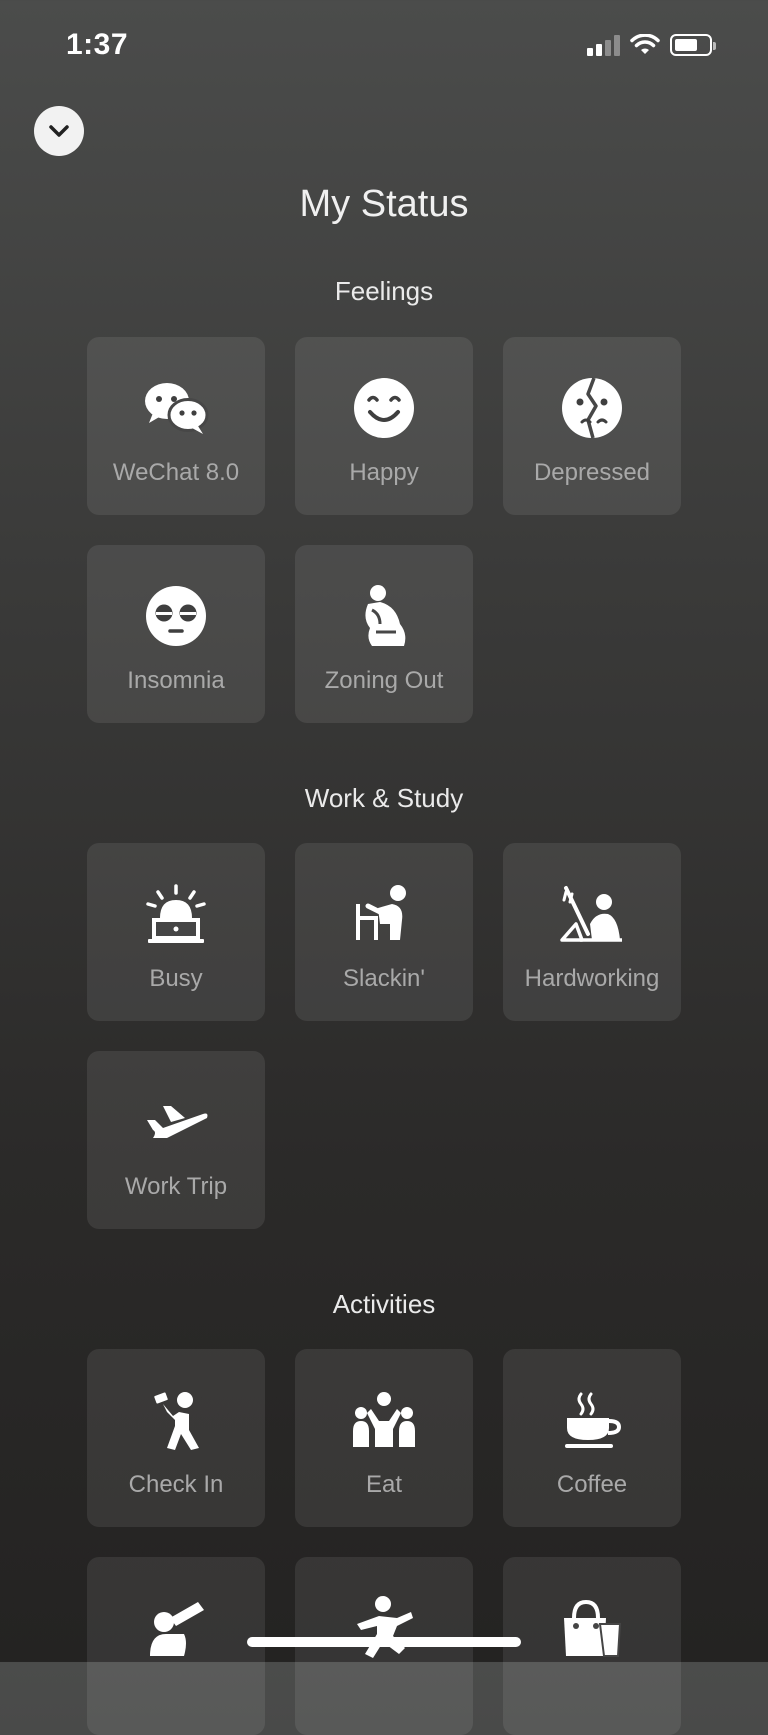 The image size is (768, 1735). Describe the element at coordinates (384, 291) in the screenshot. I see `section-title-feelings: Feelings` at that location.